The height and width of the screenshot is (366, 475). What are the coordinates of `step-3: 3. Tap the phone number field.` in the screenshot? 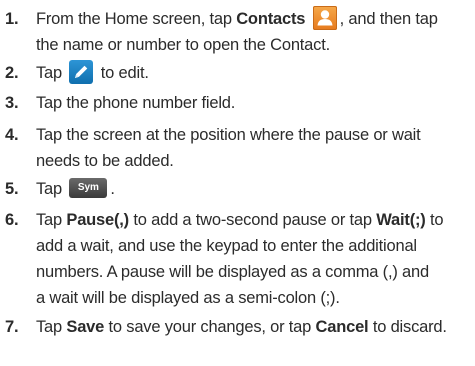 It's located at (234, 103).